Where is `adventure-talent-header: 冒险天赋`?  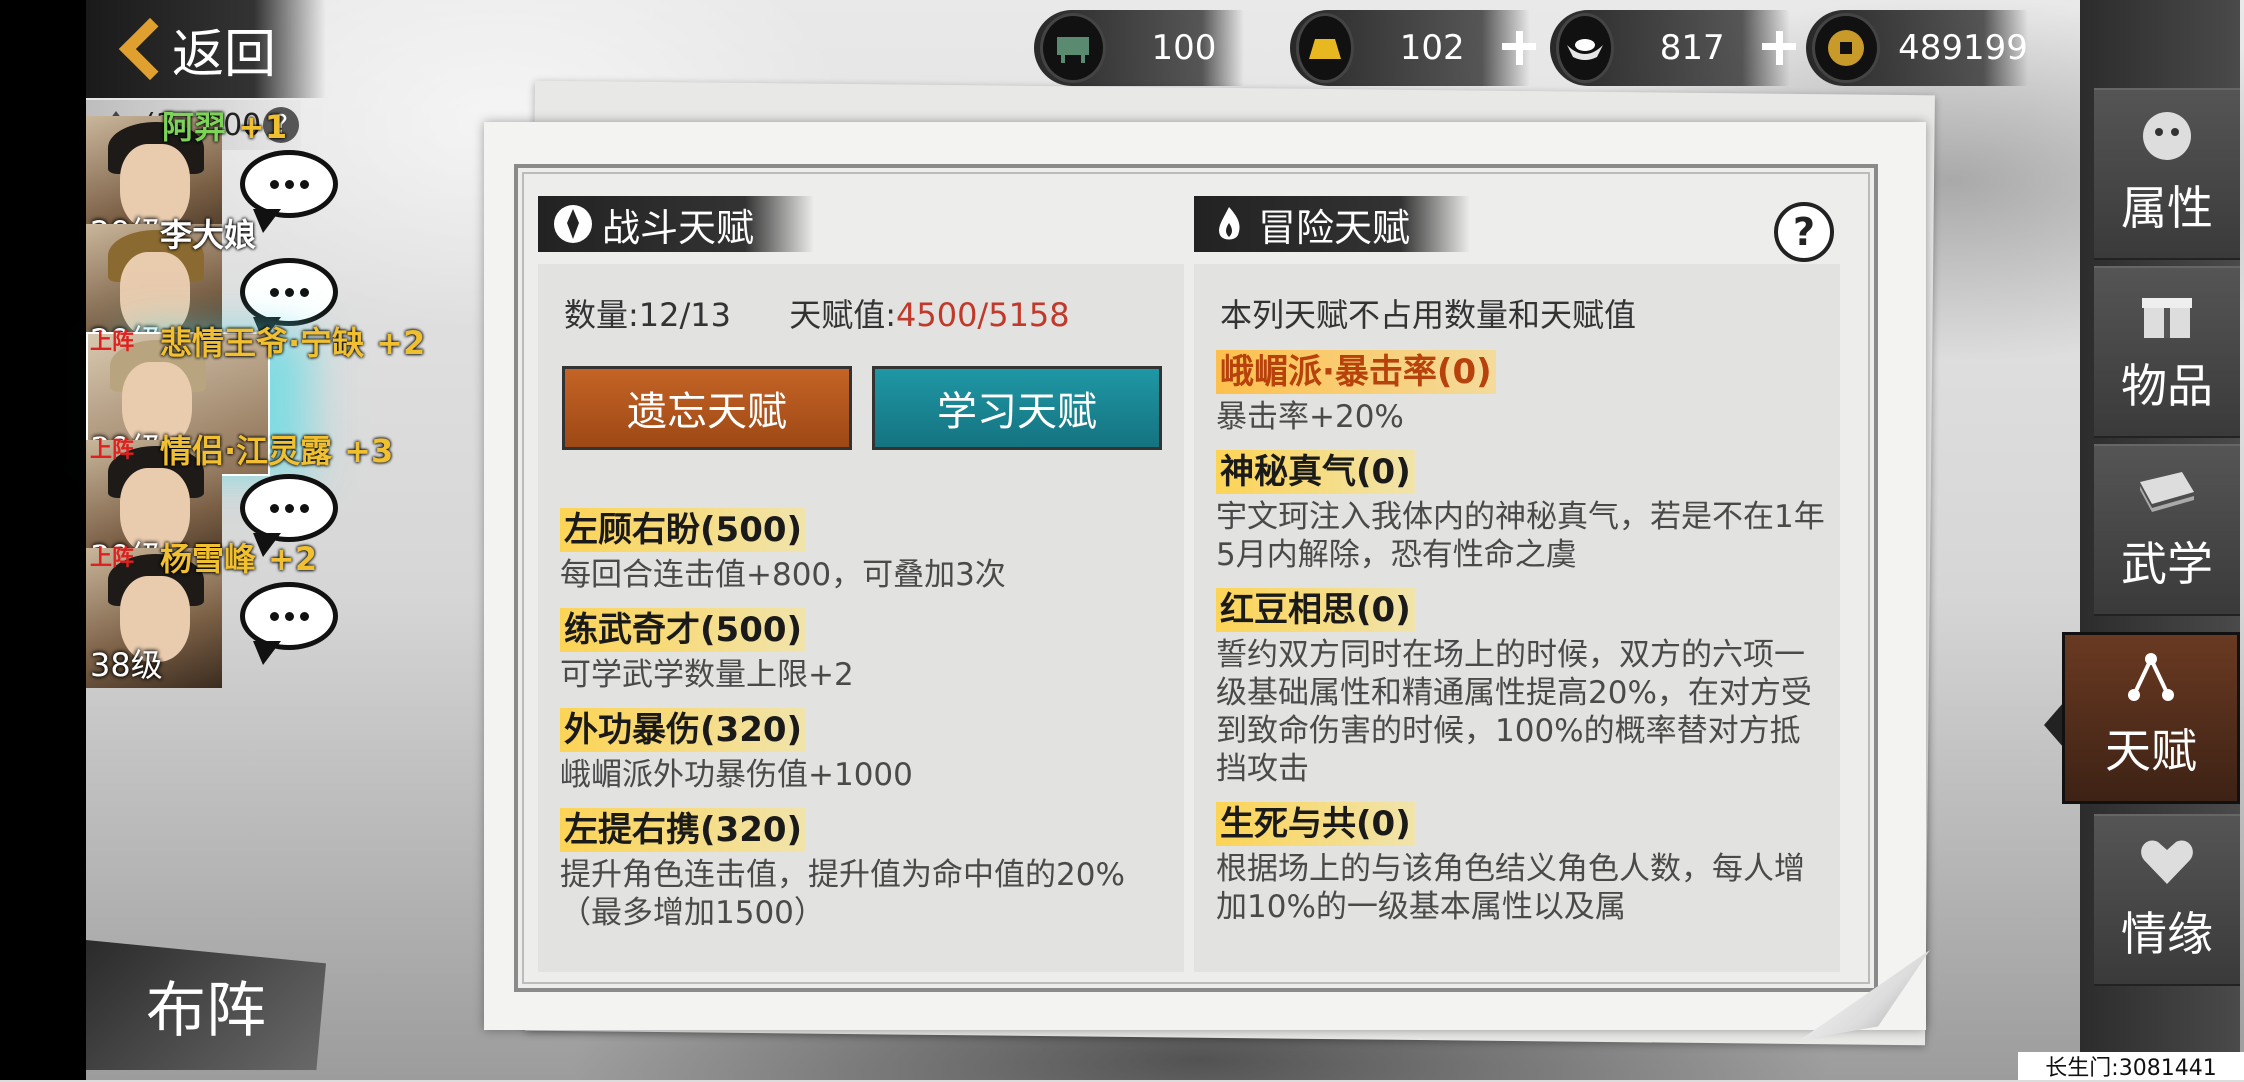 adventure-talent-header: 冒险天赋 is located at coordinates (1332, 224).